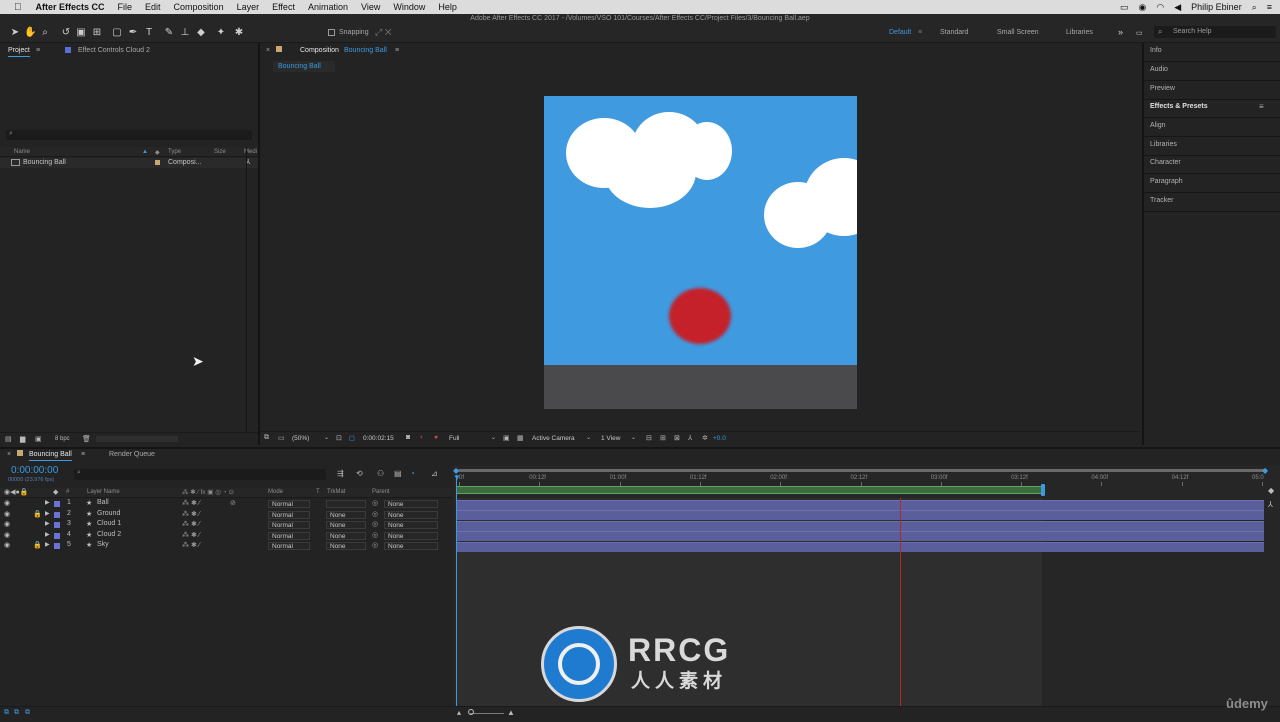 The height and width of the screenshot is (722, 1280). What do you see at coordinates (225, 504) in the screenshot?
I see `layer-row: ◉ ▶ 1 ★ Ball ⁂ ✱ ⁄ ⊘ Normal ◎ None` at bounding box center [225, 504].